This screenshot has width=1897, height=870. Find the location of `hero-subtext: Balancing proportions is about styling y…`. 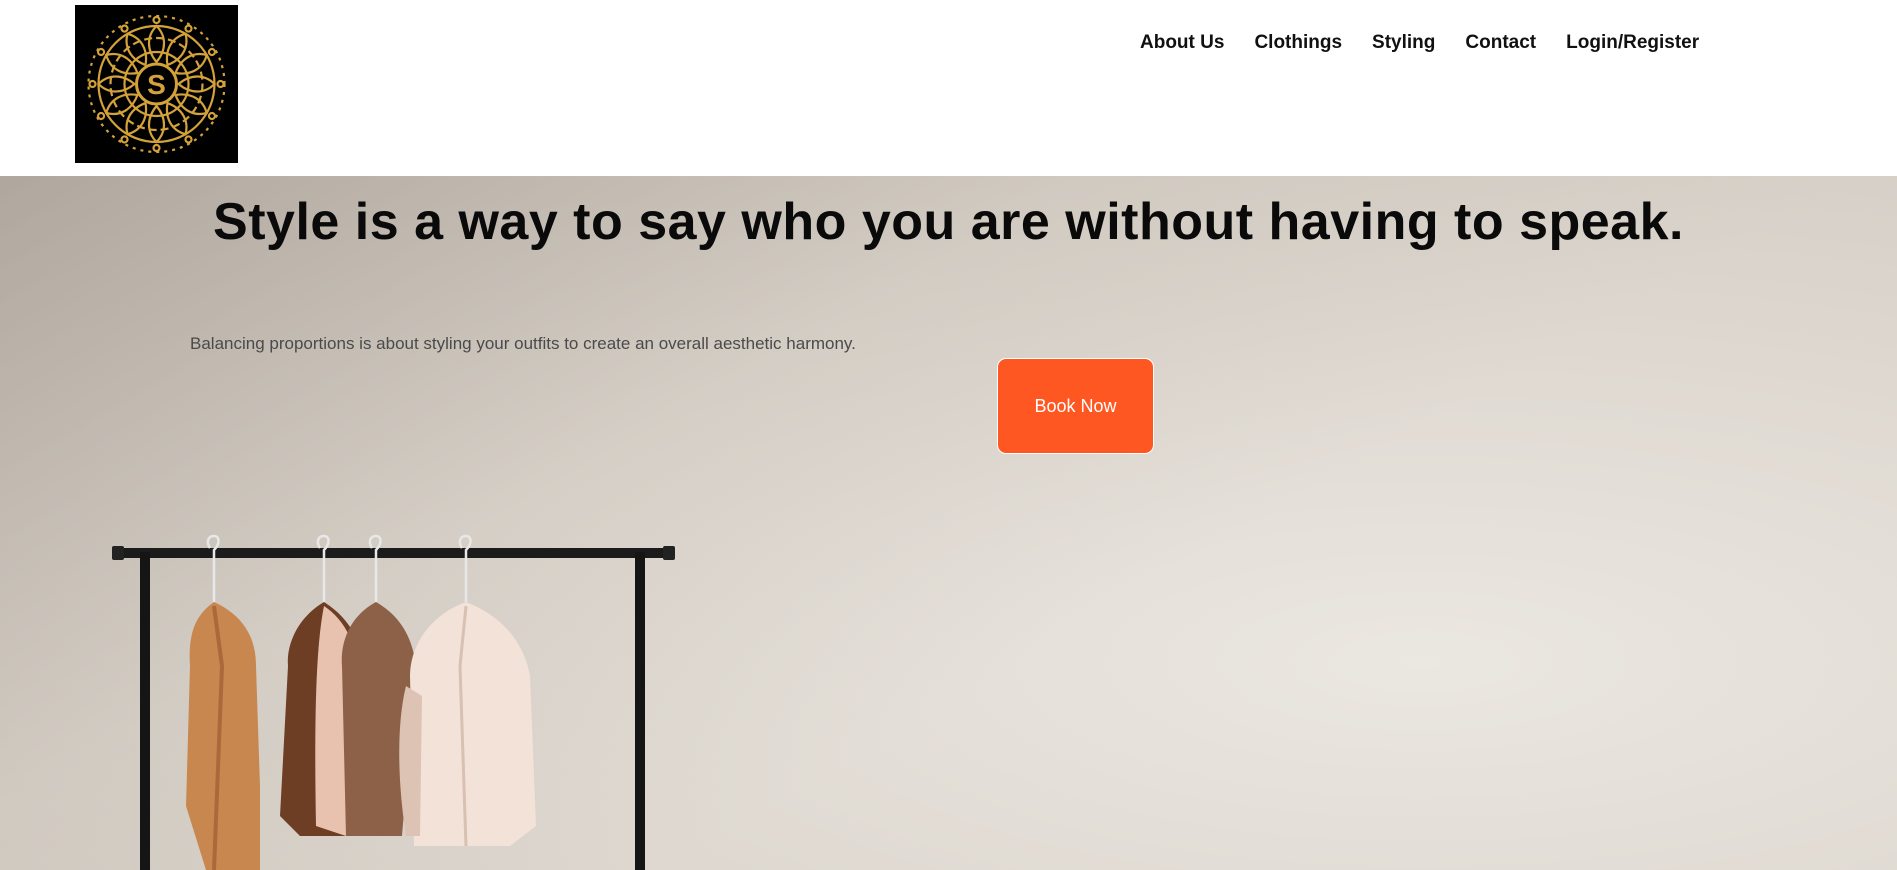

hero-subtext: Balancing proportions is about styling y… is located at coordinates (523, 343).